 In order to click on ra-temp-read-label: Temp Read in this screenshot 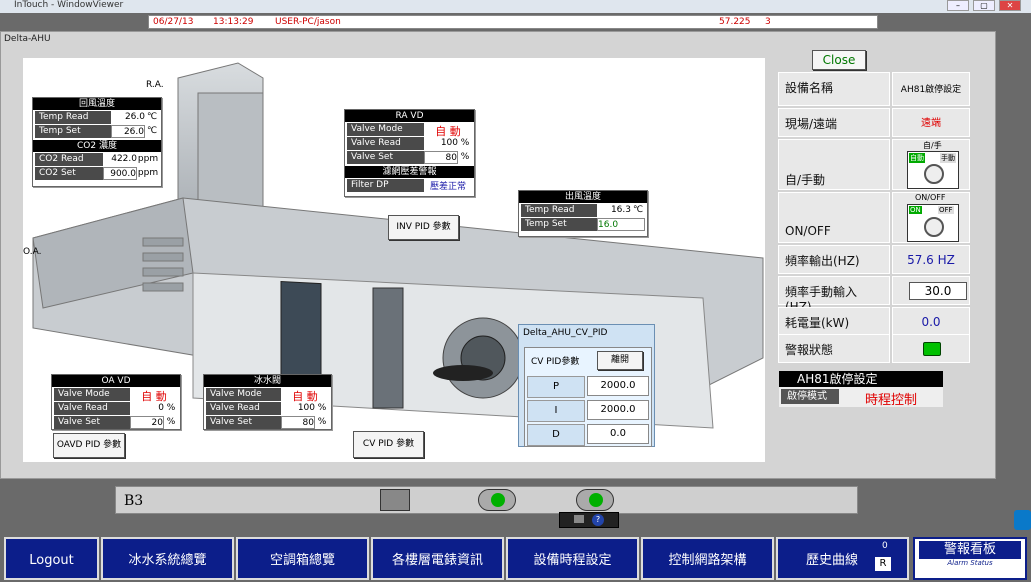, I will do `click(73, 117)`.